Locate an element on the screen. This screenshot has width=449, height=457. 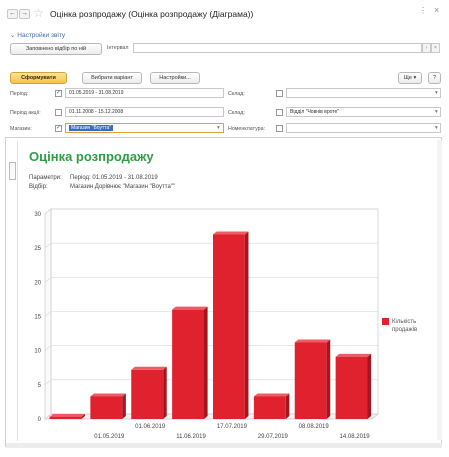
y-tick-label: 5 is located at coordinates (40, 386).